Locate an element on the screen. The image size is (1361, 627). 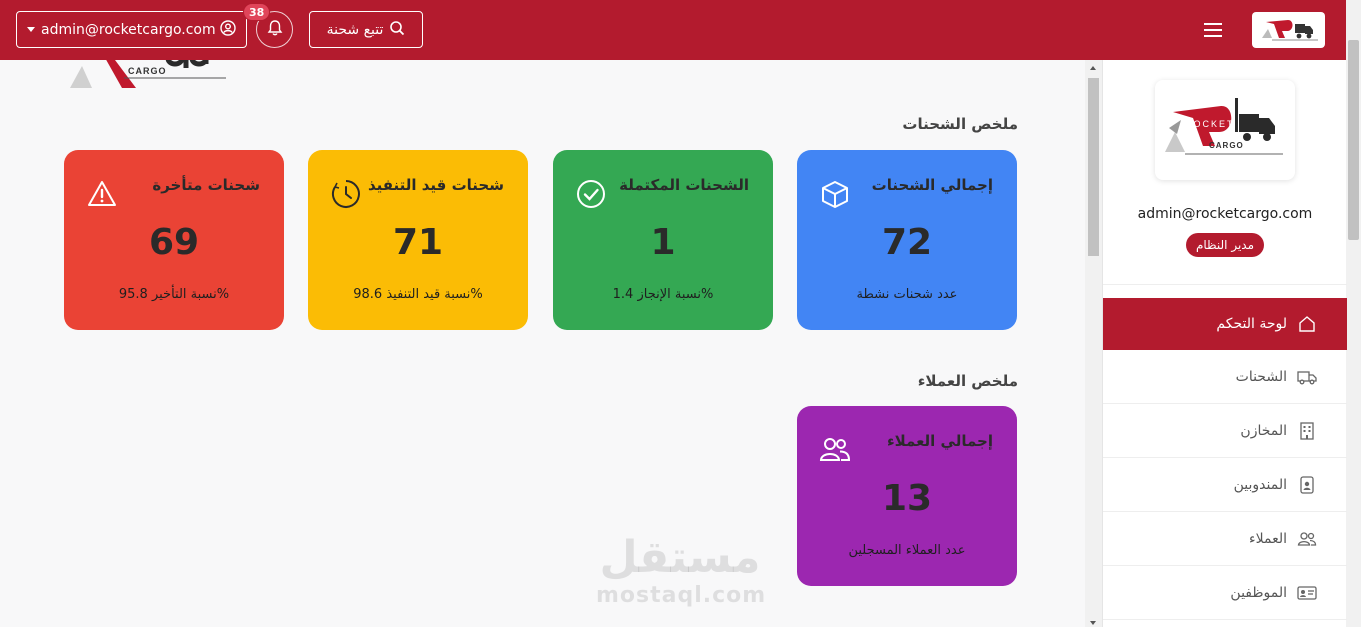
menu-toggle-icon is located at coordinates (1213, 30).